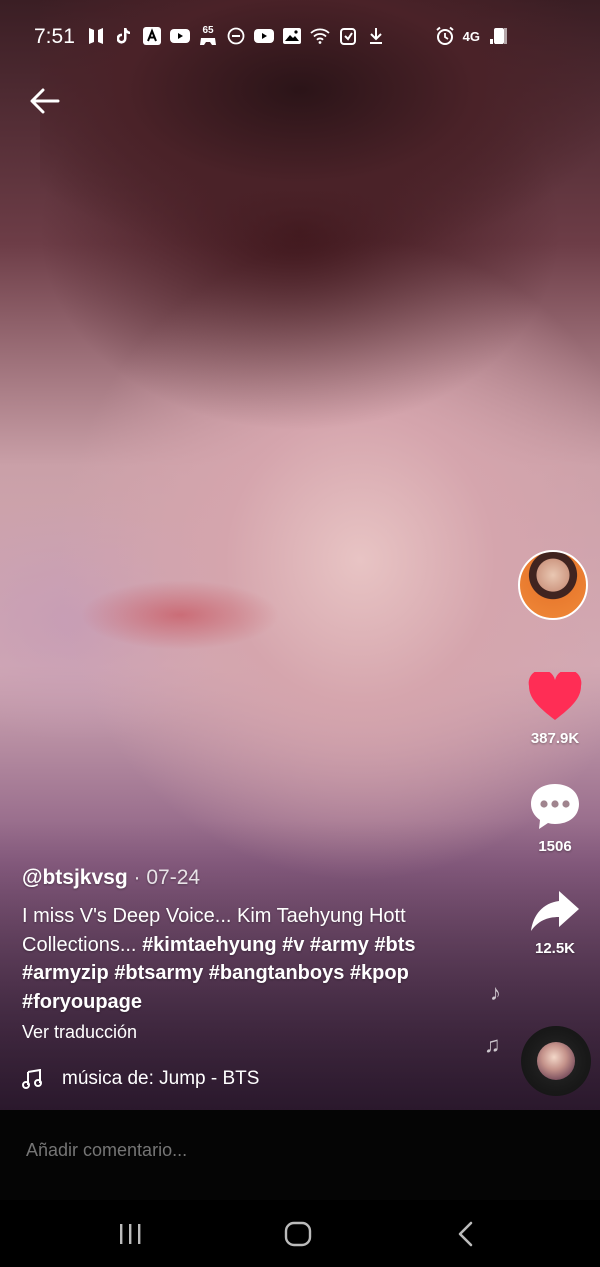 This screenshot has width=600, height=1267. I want to click on back-button, so click(45, 101).